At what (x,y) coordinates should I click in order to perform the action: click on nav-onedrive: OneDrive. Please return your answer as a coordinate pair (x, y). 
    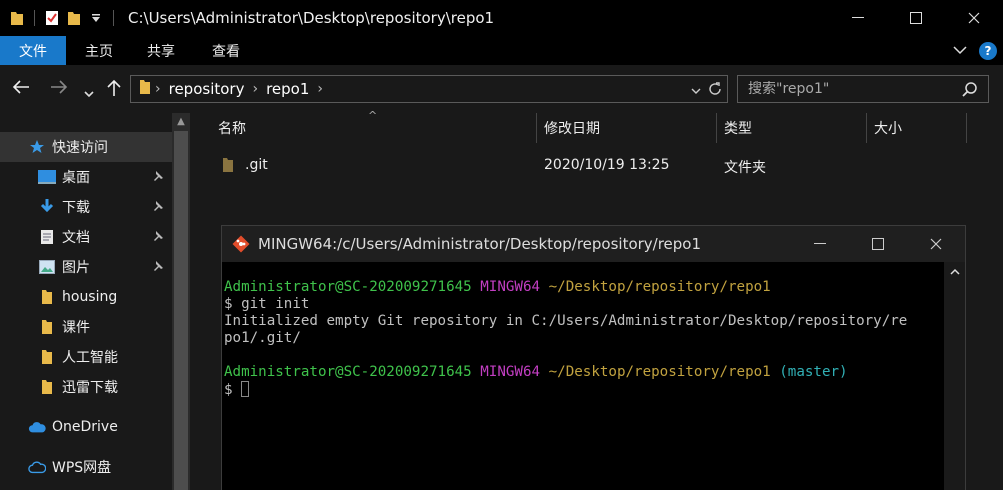
    Looking at the image, I should click on (86, 427).